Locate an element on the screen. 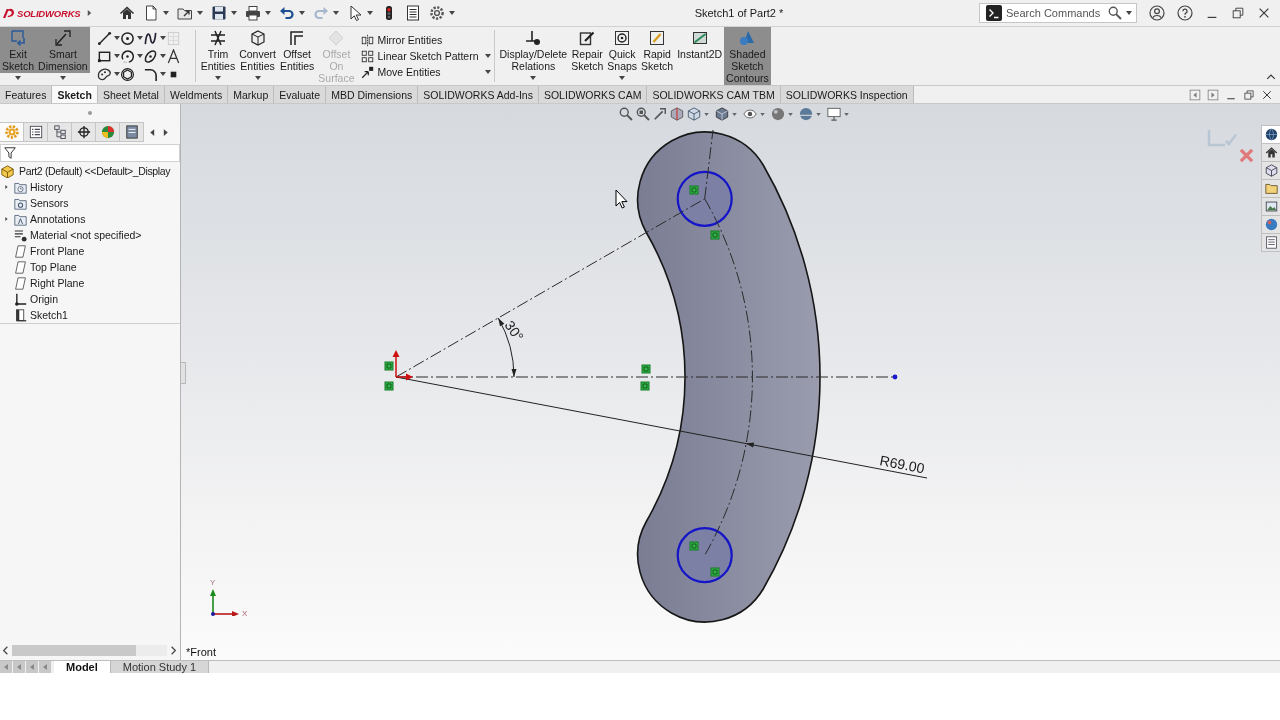 The image size is (1280, 720). search-field: Search Commands is located at coordinates (1058, 13).